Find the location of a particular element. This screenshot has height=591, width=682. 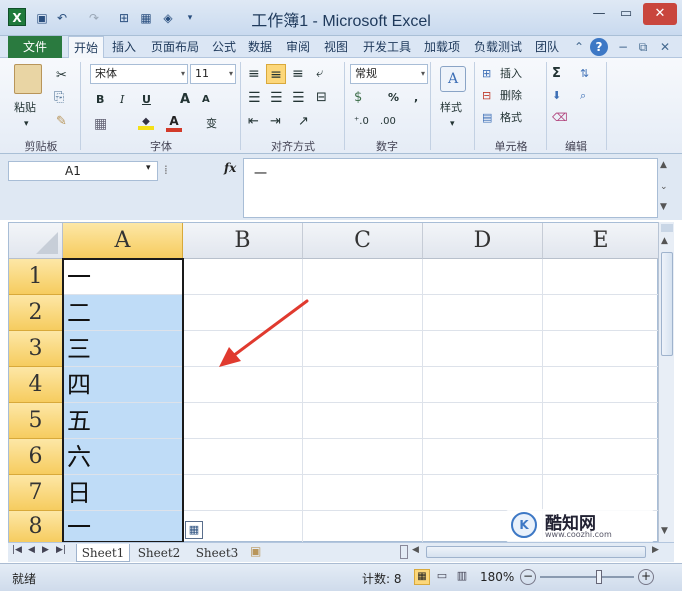

formula-expand-icon: ⌄ is located at coordinates (664, 187).